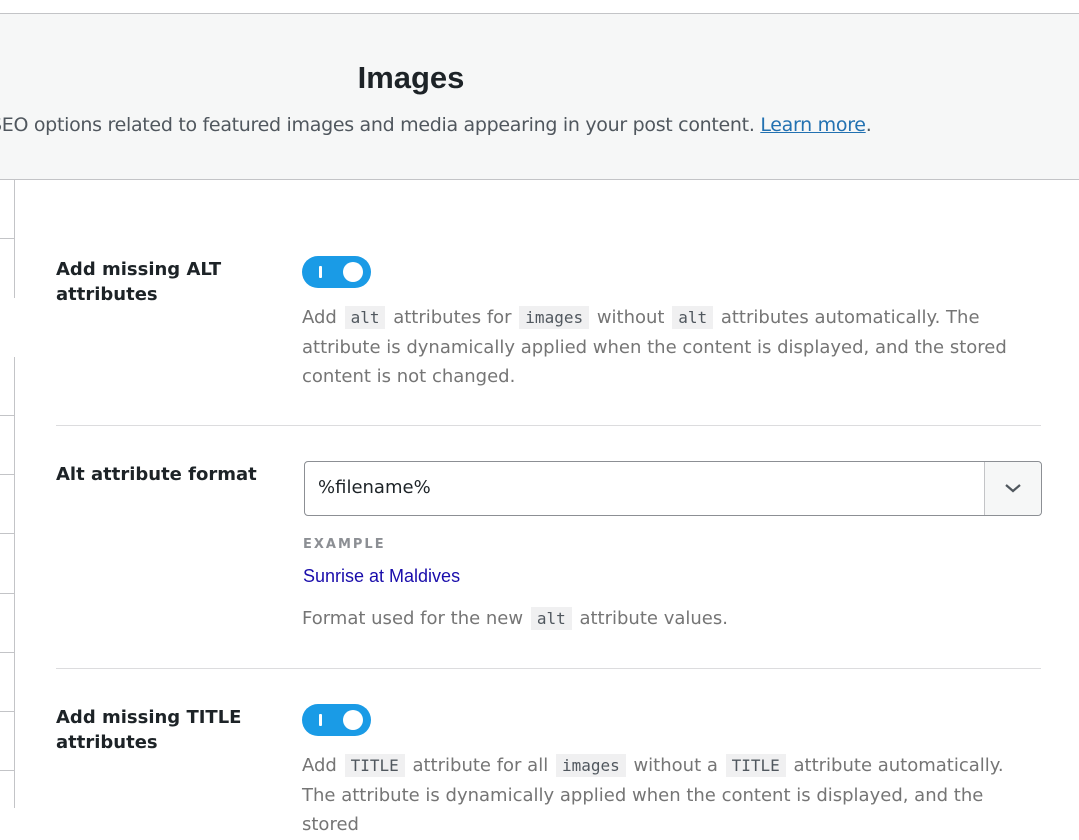 This screenshot has width=1079, height=840. Describe the element at coordinates (382, 576) in the screenshot. I see `example-value: Sunrise at Maldives` at that location.